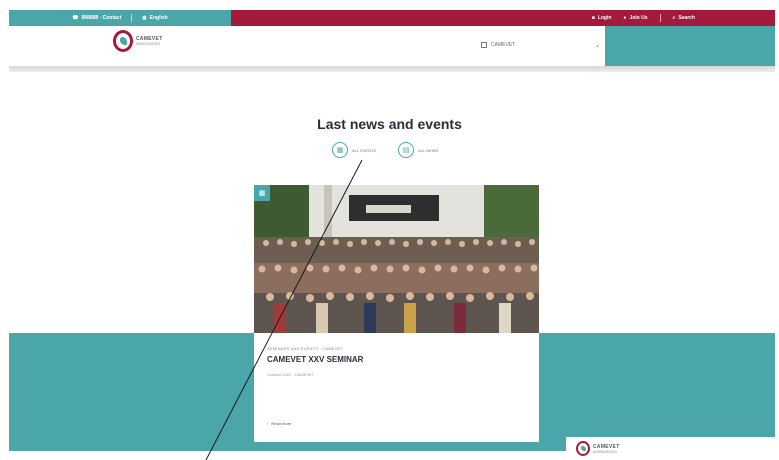 This screenshot has height=460, width=779. What do you see at coordinates (385, 150) in the screenshot?
I see `news-filters: ▦ ALL EVENTS ▤ ALL NEWS` at bounding box center [385, 150].